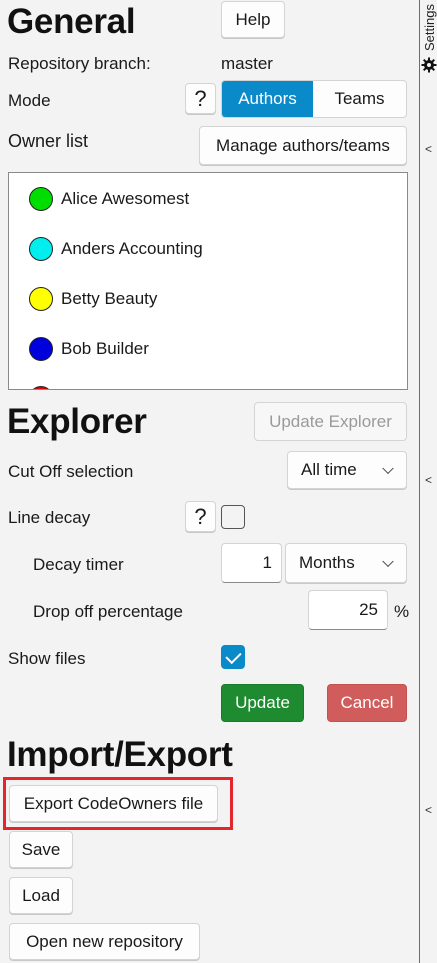 This screenshot has height=963, width=437. I want to click on dropoff-input: 25, so click(348, 610).